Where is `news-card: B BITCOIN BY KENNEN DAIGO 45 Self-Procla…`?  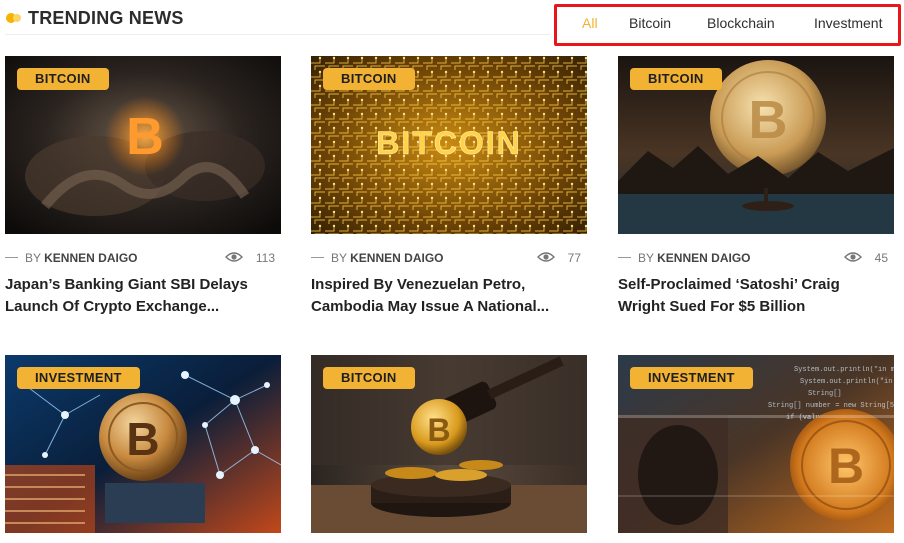
news-card: B BITCOIN BY KENNEN DAIGO 45 Self-Procla… is located at coordinates (756, 185).